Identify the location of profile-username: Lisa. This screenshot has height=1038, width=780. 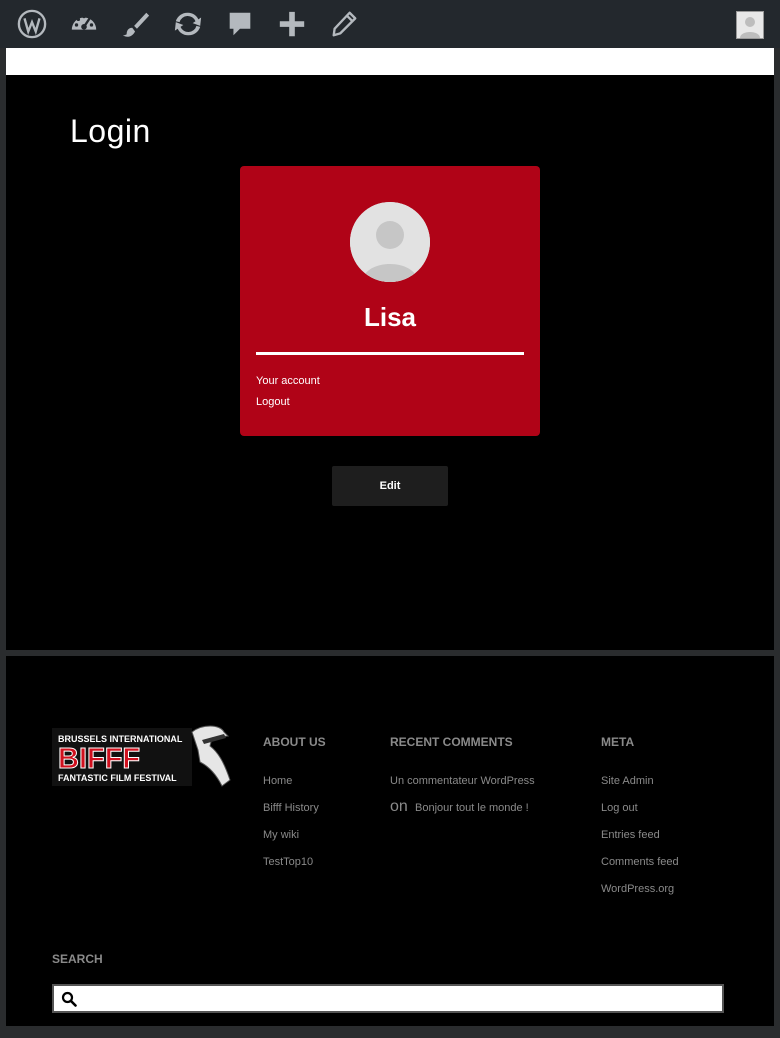
(390, 317).